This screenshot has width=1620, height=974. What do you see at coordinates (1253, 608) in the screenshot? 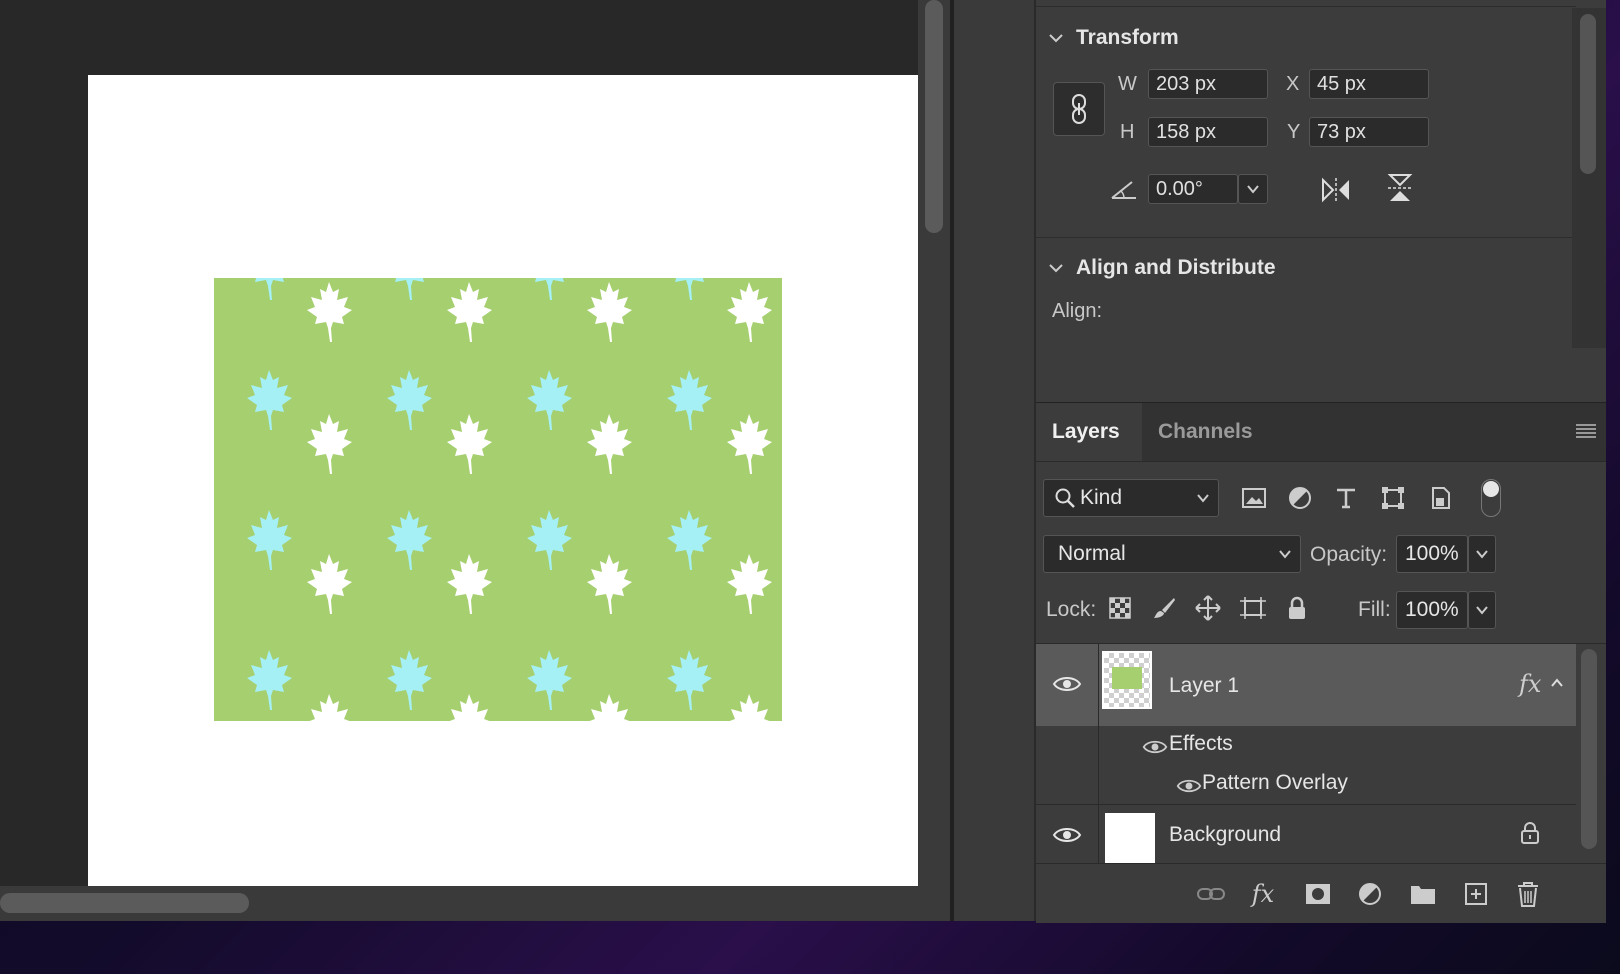
I see `lock-artboard-icon` at bounding box center [1253, 608].